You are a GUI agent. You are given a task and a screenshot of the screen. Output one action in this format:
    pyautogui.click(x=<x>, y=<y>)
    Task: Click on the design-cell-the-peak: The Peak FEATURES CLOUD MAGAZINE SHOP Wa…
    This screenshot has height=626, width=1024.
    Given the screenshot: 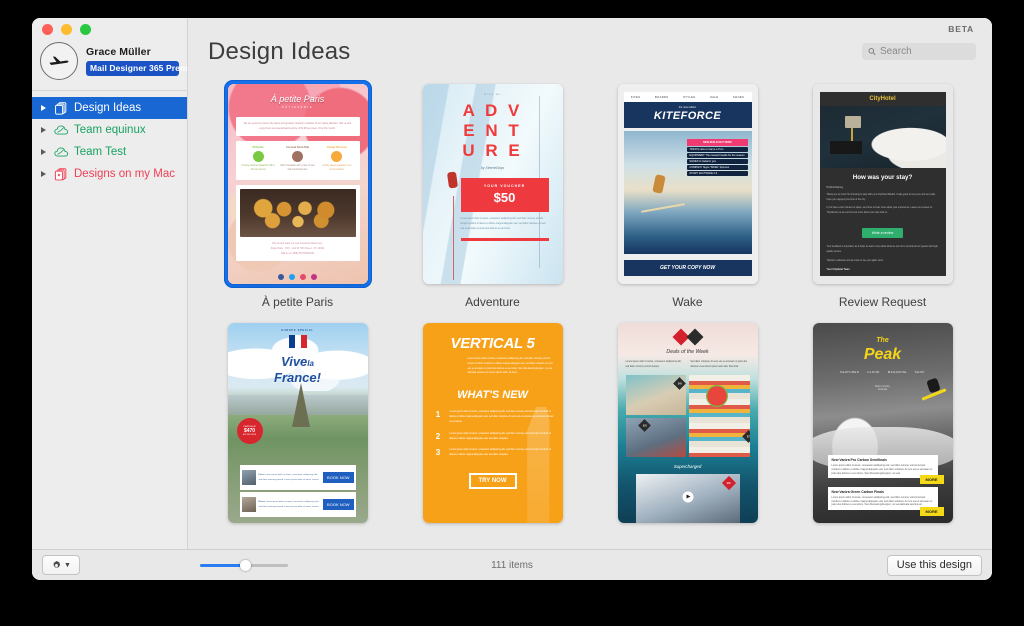 What is the action you would take?
    pyautogui.click(x=882, y=426)
    